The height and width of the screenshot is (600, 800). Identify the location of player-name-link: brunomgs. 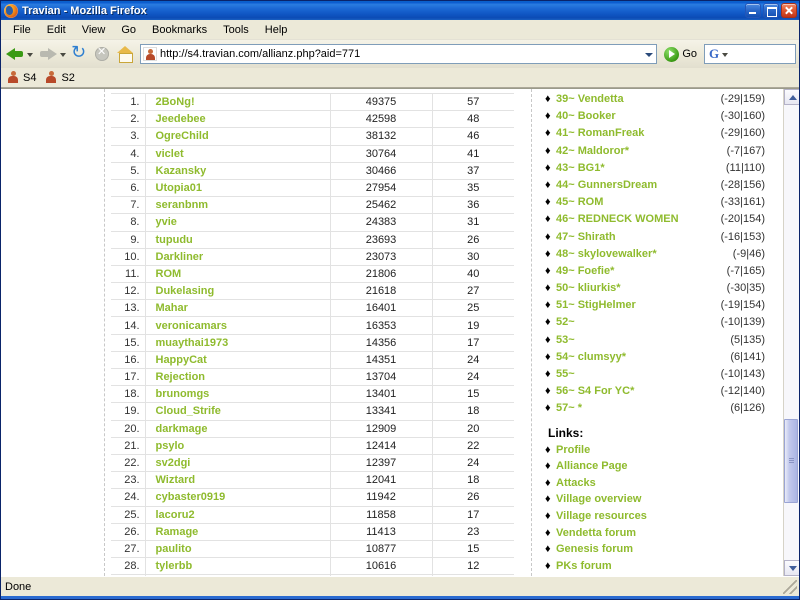
(237, 394).